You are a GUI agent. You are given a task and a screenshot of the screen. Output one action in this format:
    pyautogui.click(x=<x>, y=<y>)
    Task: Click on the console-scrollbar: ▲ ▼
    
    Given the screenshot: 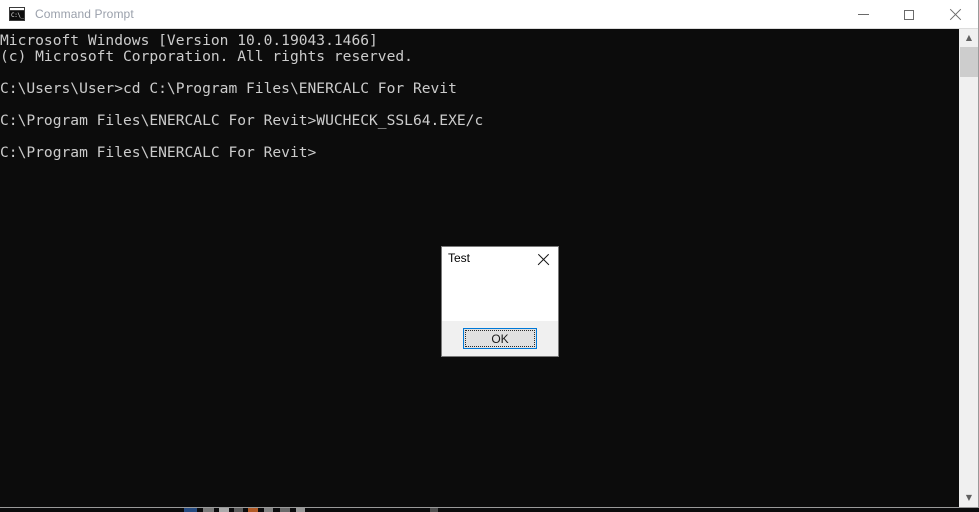 What is the action you would take?
    pyautogui.click(x=968, y=268)
    